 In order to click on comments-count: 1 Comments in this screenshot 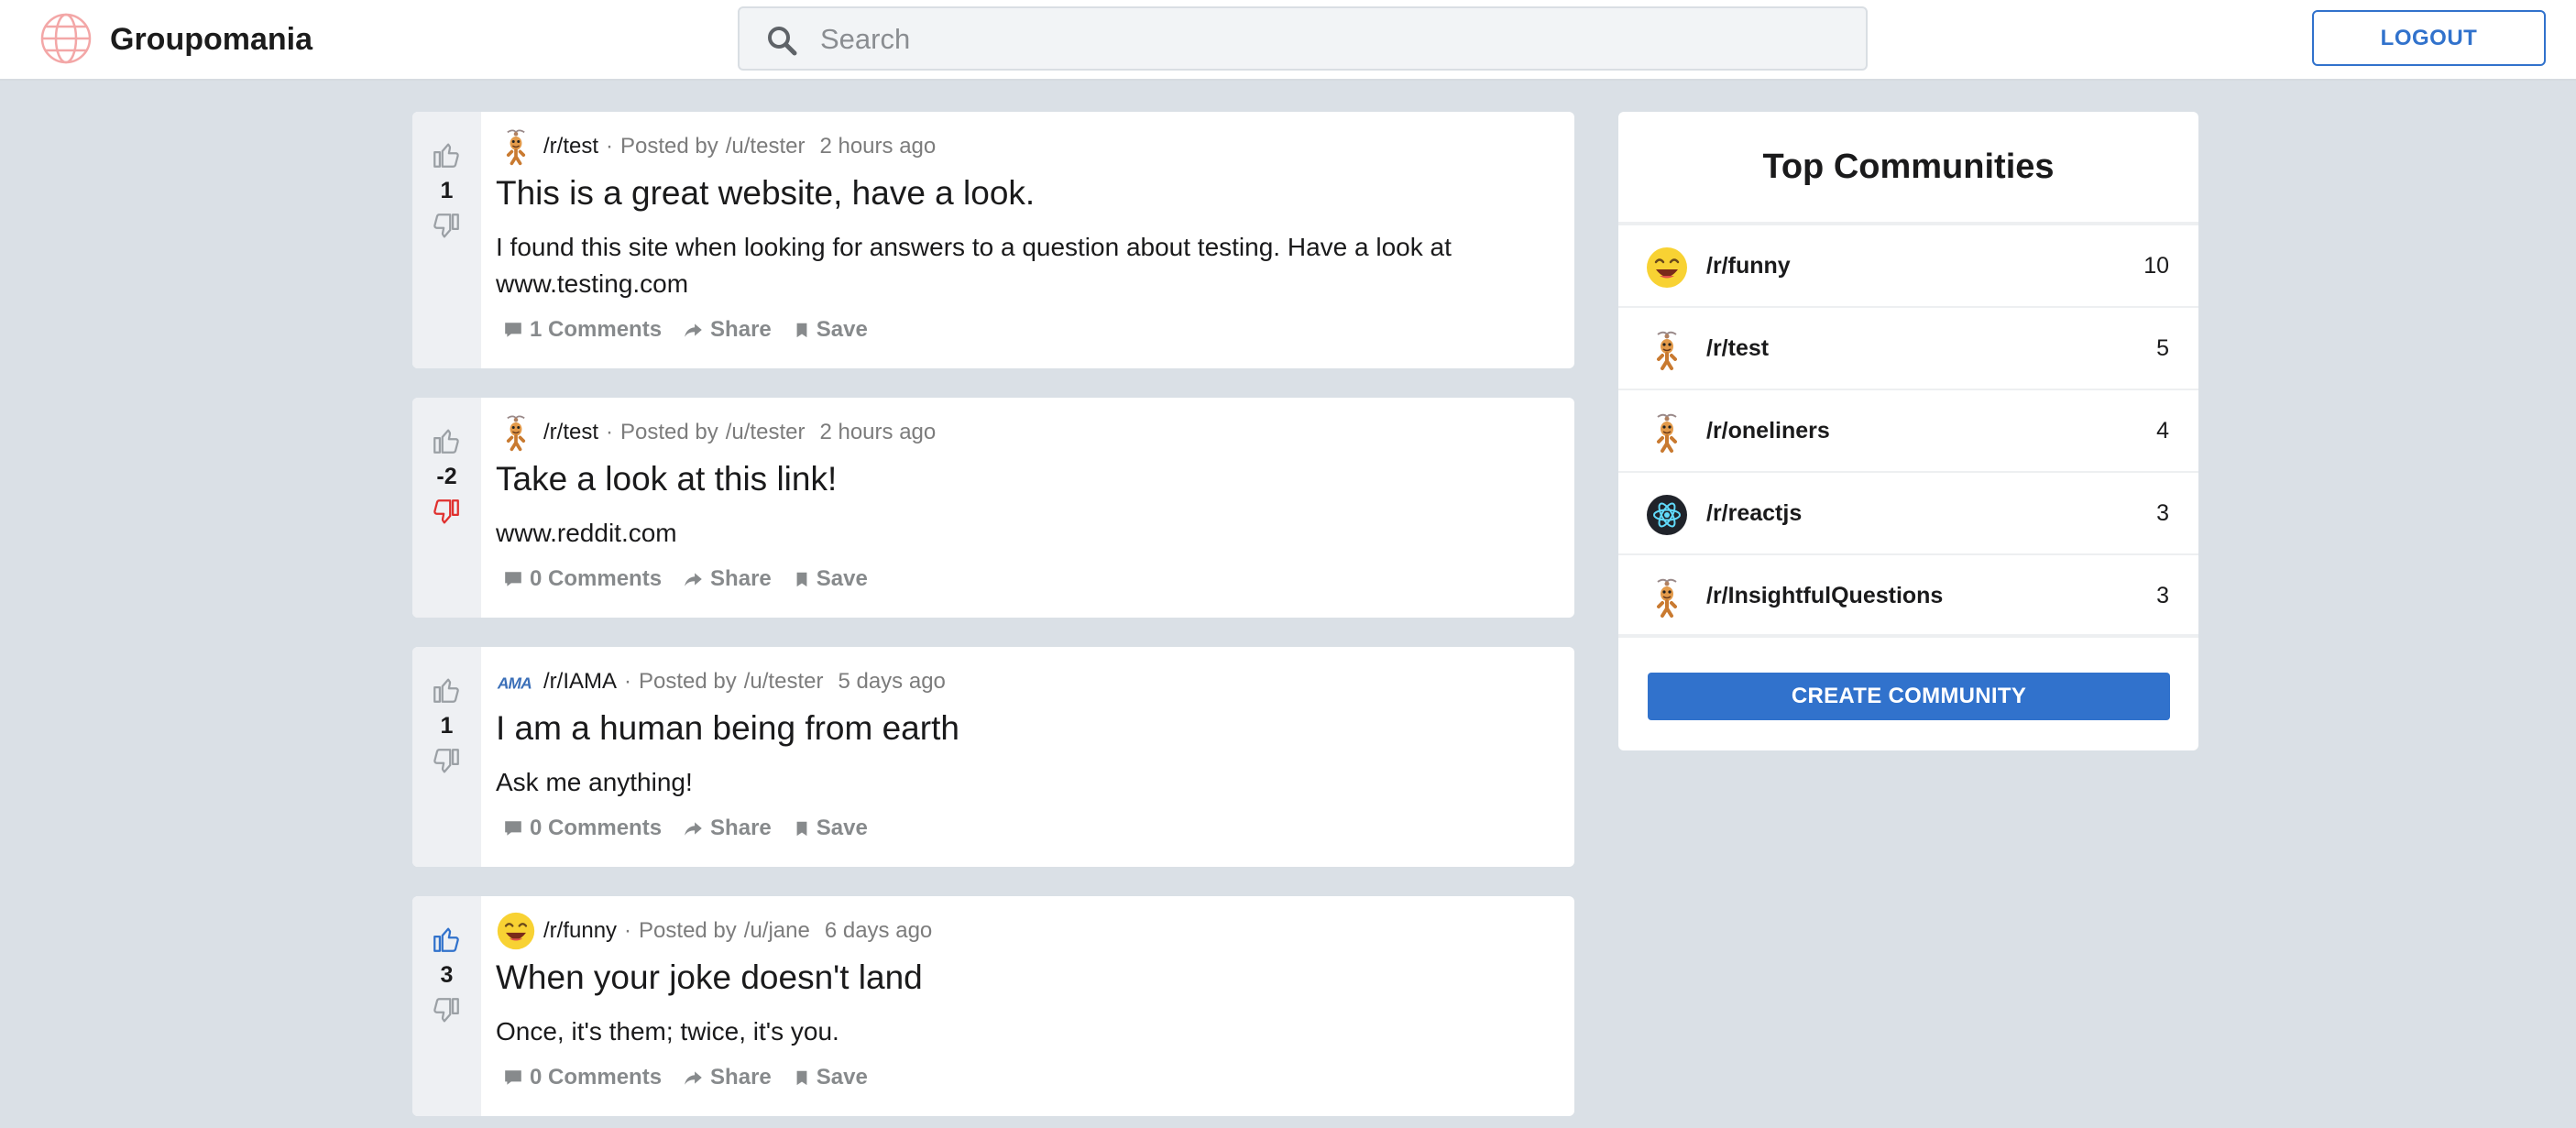, I will do `click(596, 330)`.